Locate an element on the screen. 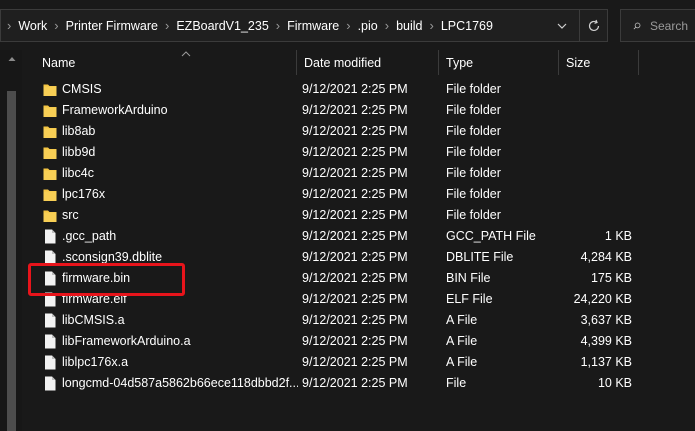  column-header-type: Type is located at coordinates (498, 62).